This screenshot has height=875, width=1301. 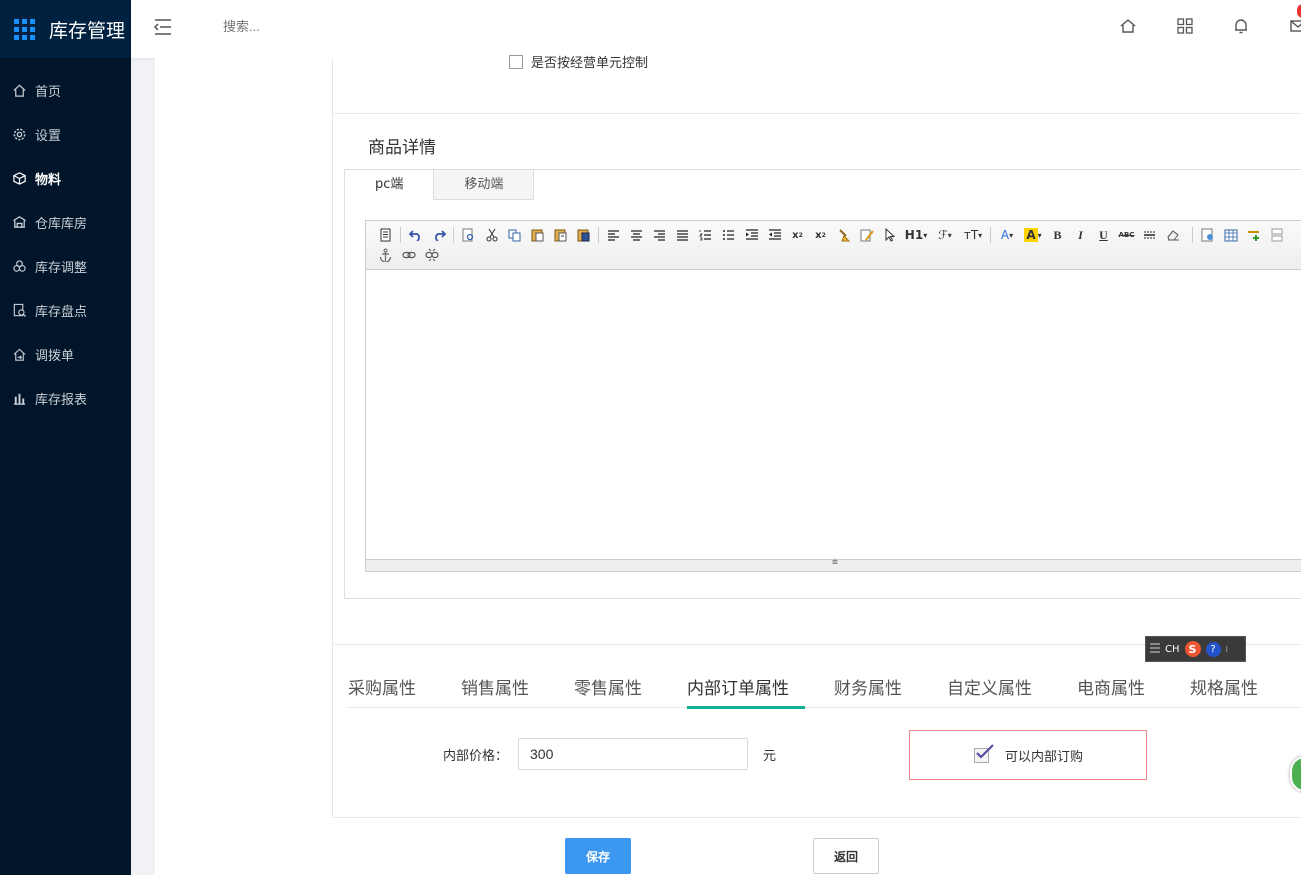 I want to click on app-logo: 库存管理, so click(x=65, y=29).